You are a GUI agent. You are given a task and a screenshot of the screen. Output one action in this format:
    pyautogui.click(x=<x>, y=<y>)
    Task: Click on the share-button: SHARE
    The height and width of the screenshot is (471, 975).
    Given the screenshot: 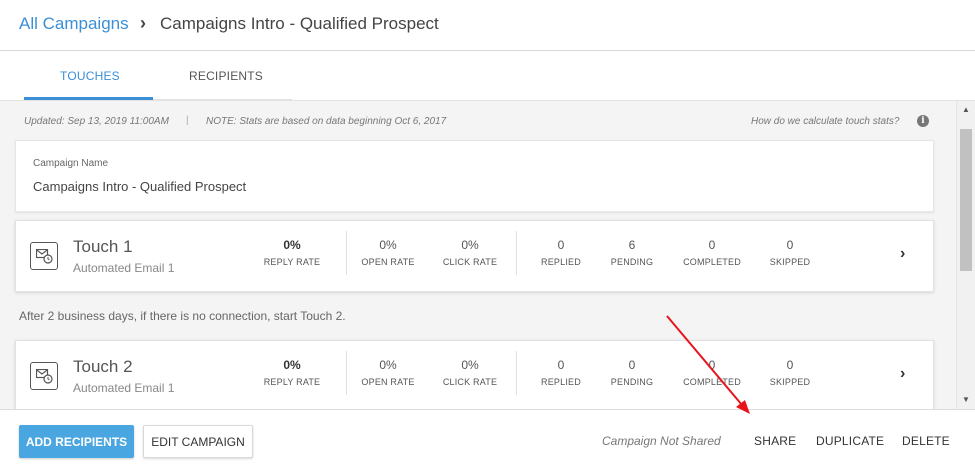 What is the action you would take?
    pyautogui.click(x=775, y=441)
    